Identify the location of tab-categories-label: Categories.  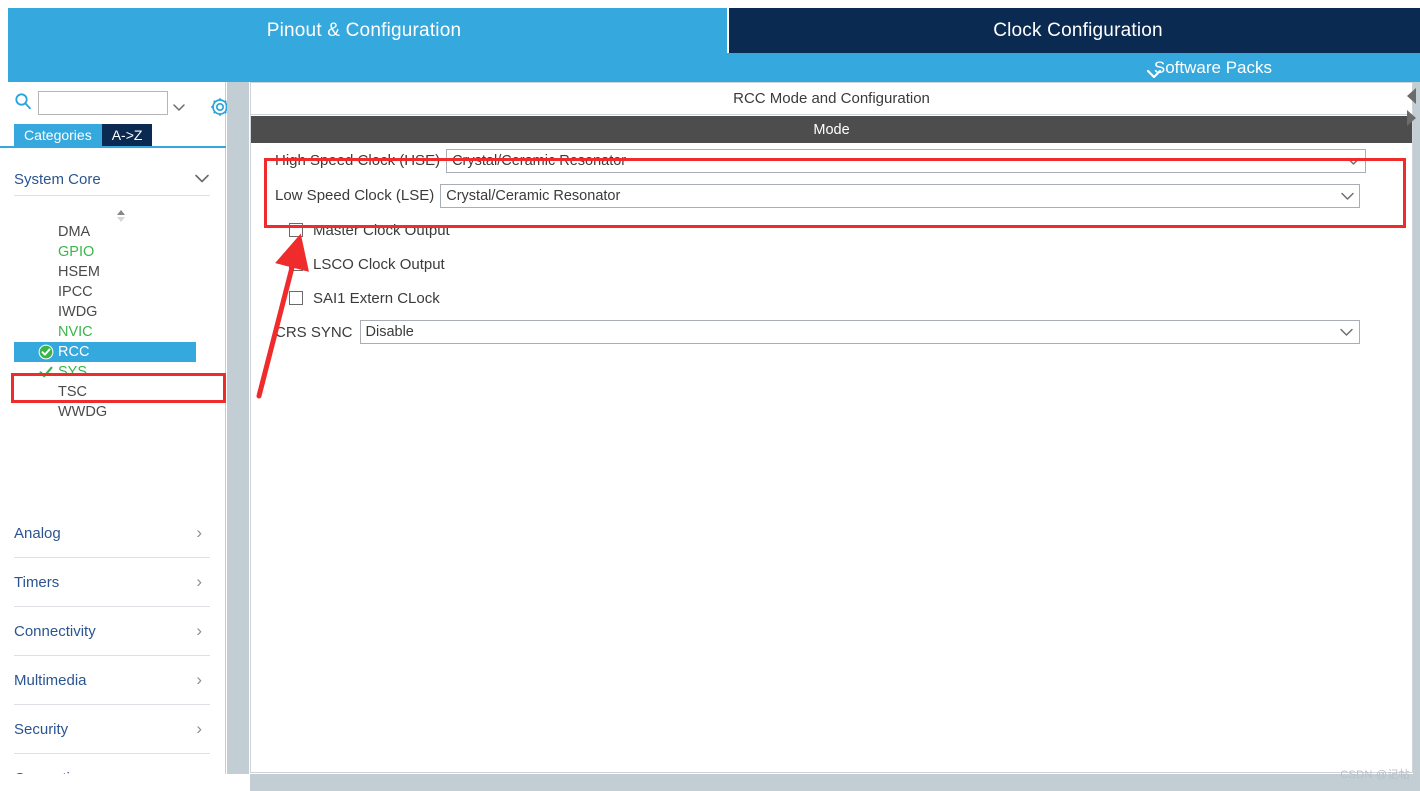
(58, 135).